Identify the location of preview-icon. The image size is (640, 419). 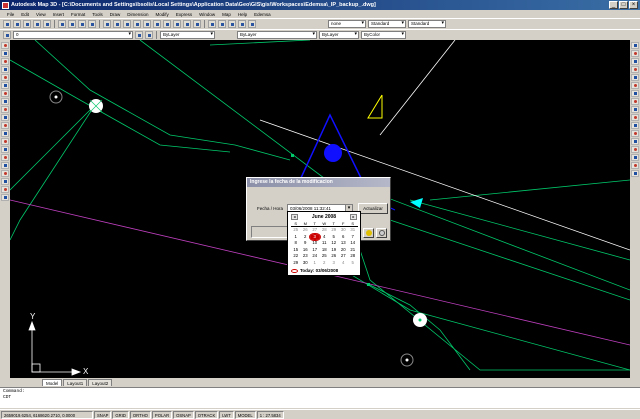
(47, 23).